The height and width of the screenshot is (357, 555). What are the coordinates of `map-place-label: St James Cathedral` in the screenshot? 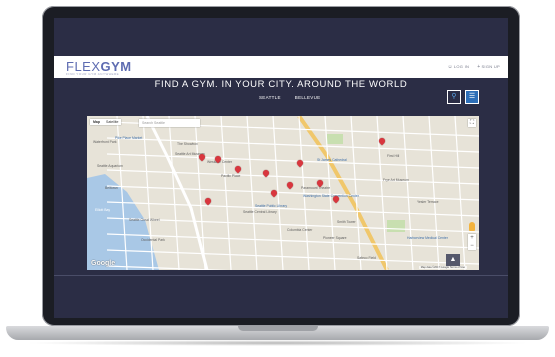 It's located at (332, 160).